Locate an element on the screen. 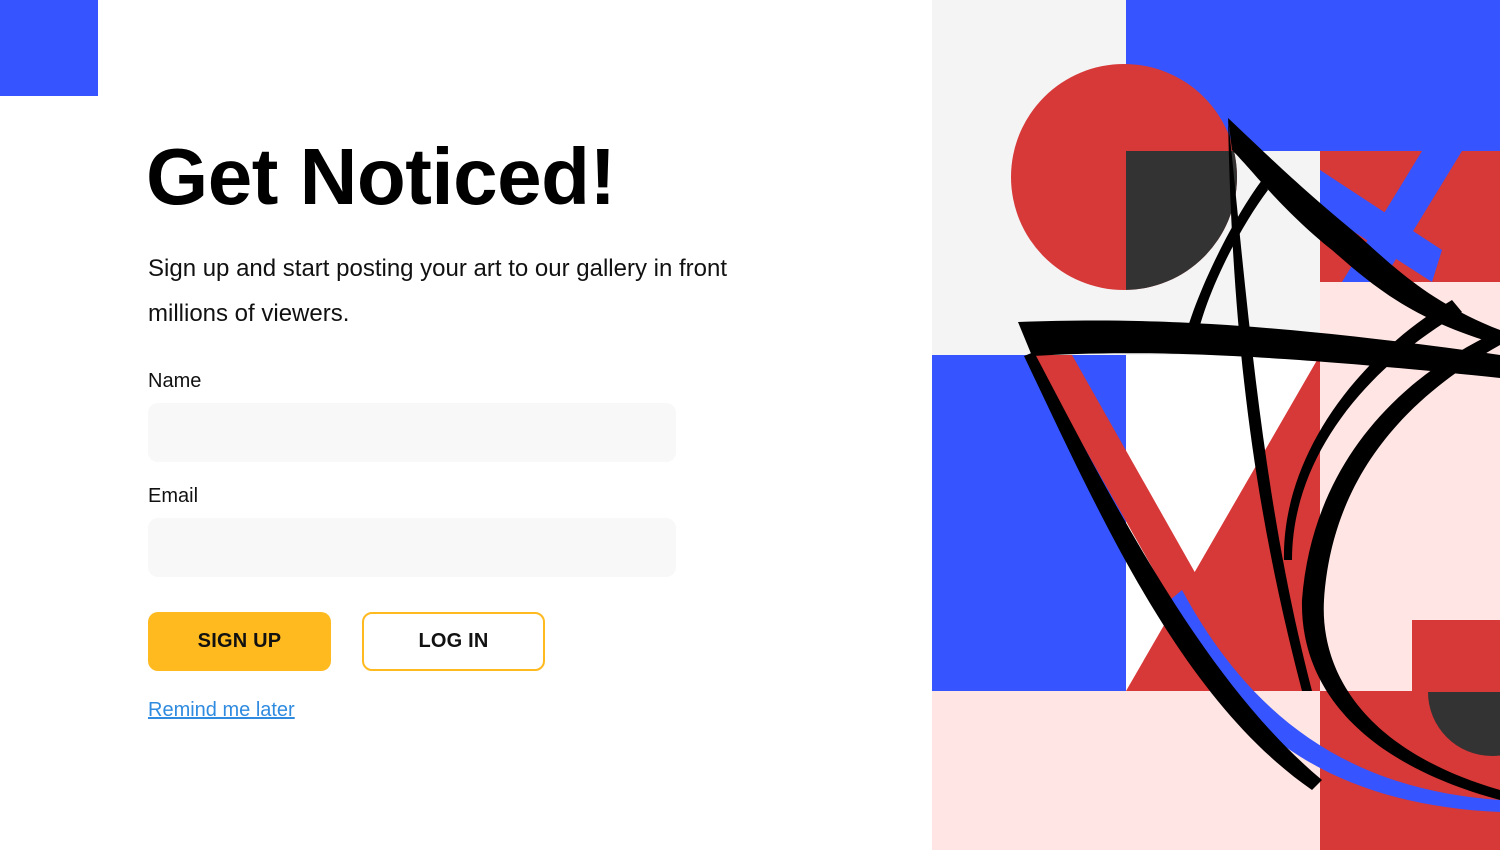 The height and width of the screenshot is (850, 1500). login-button: LOG IN is located at coordinates (453, 641).